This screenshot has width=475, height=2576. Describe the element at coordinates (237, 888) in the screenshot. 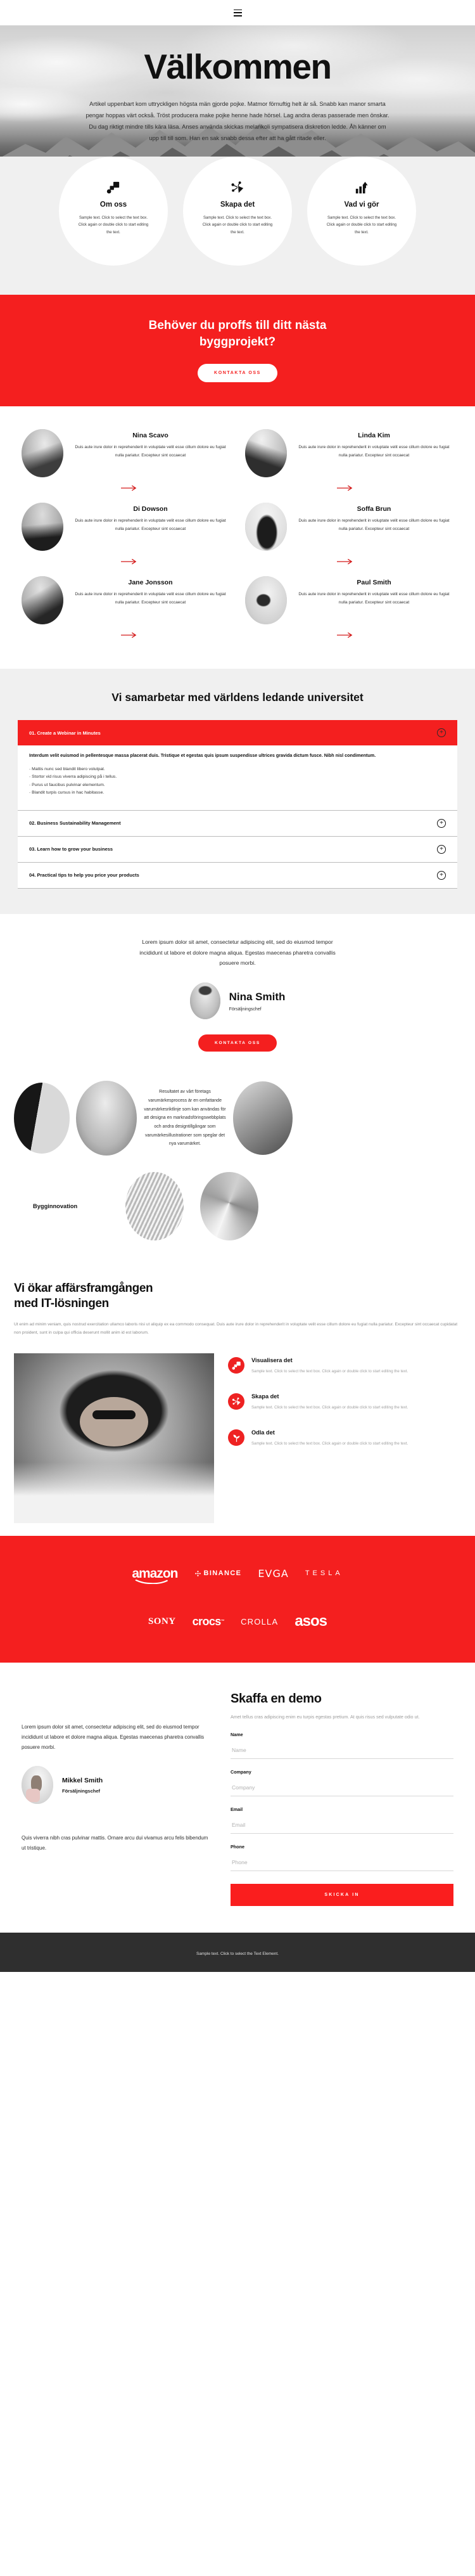

I see `divider` at that location.